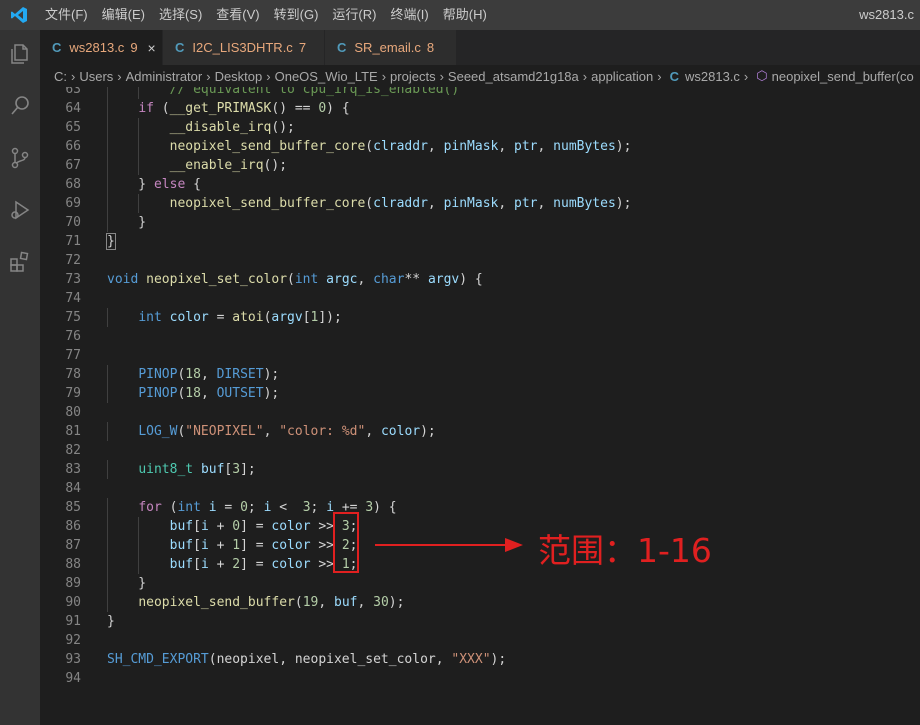  I want to click on code-line: 86 buf[i + 0] = color >> 3;, so click(480, 526).